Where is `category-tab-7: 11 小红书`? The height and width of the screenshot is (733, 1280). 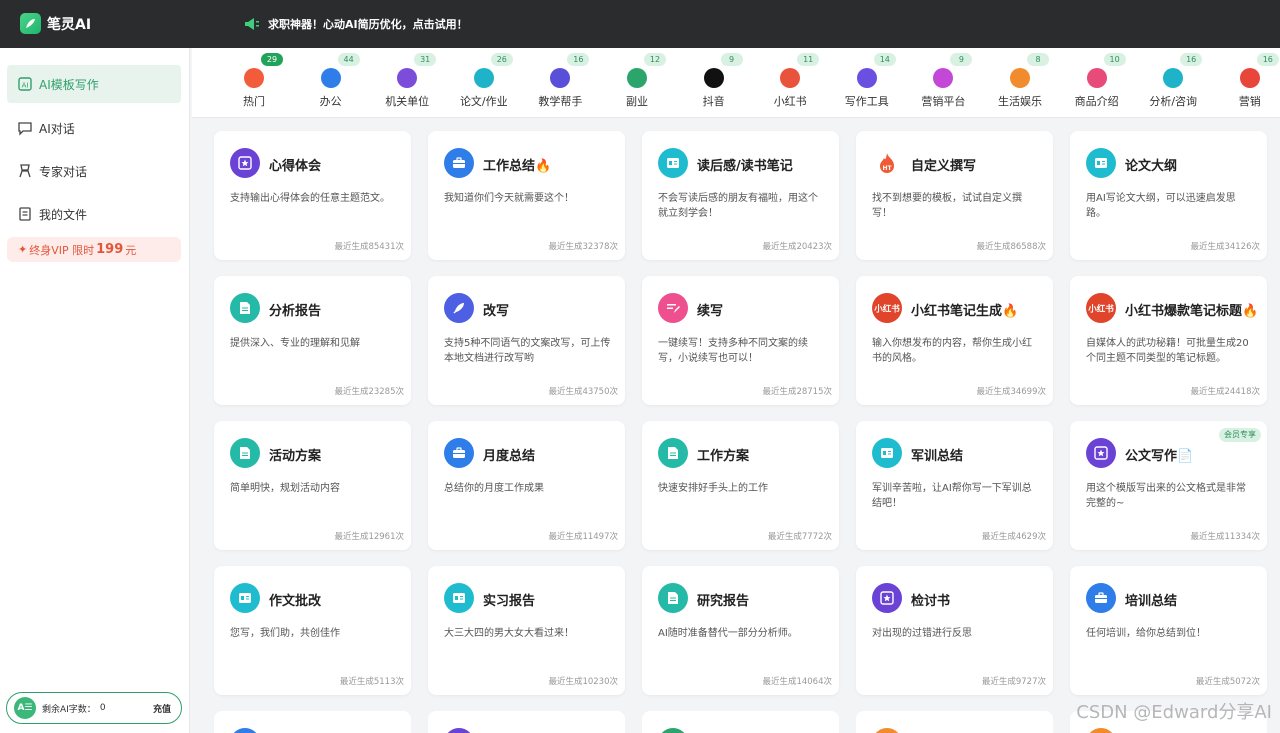 category-tab-7: 11 小红书 is located at coordinates (790, 84).